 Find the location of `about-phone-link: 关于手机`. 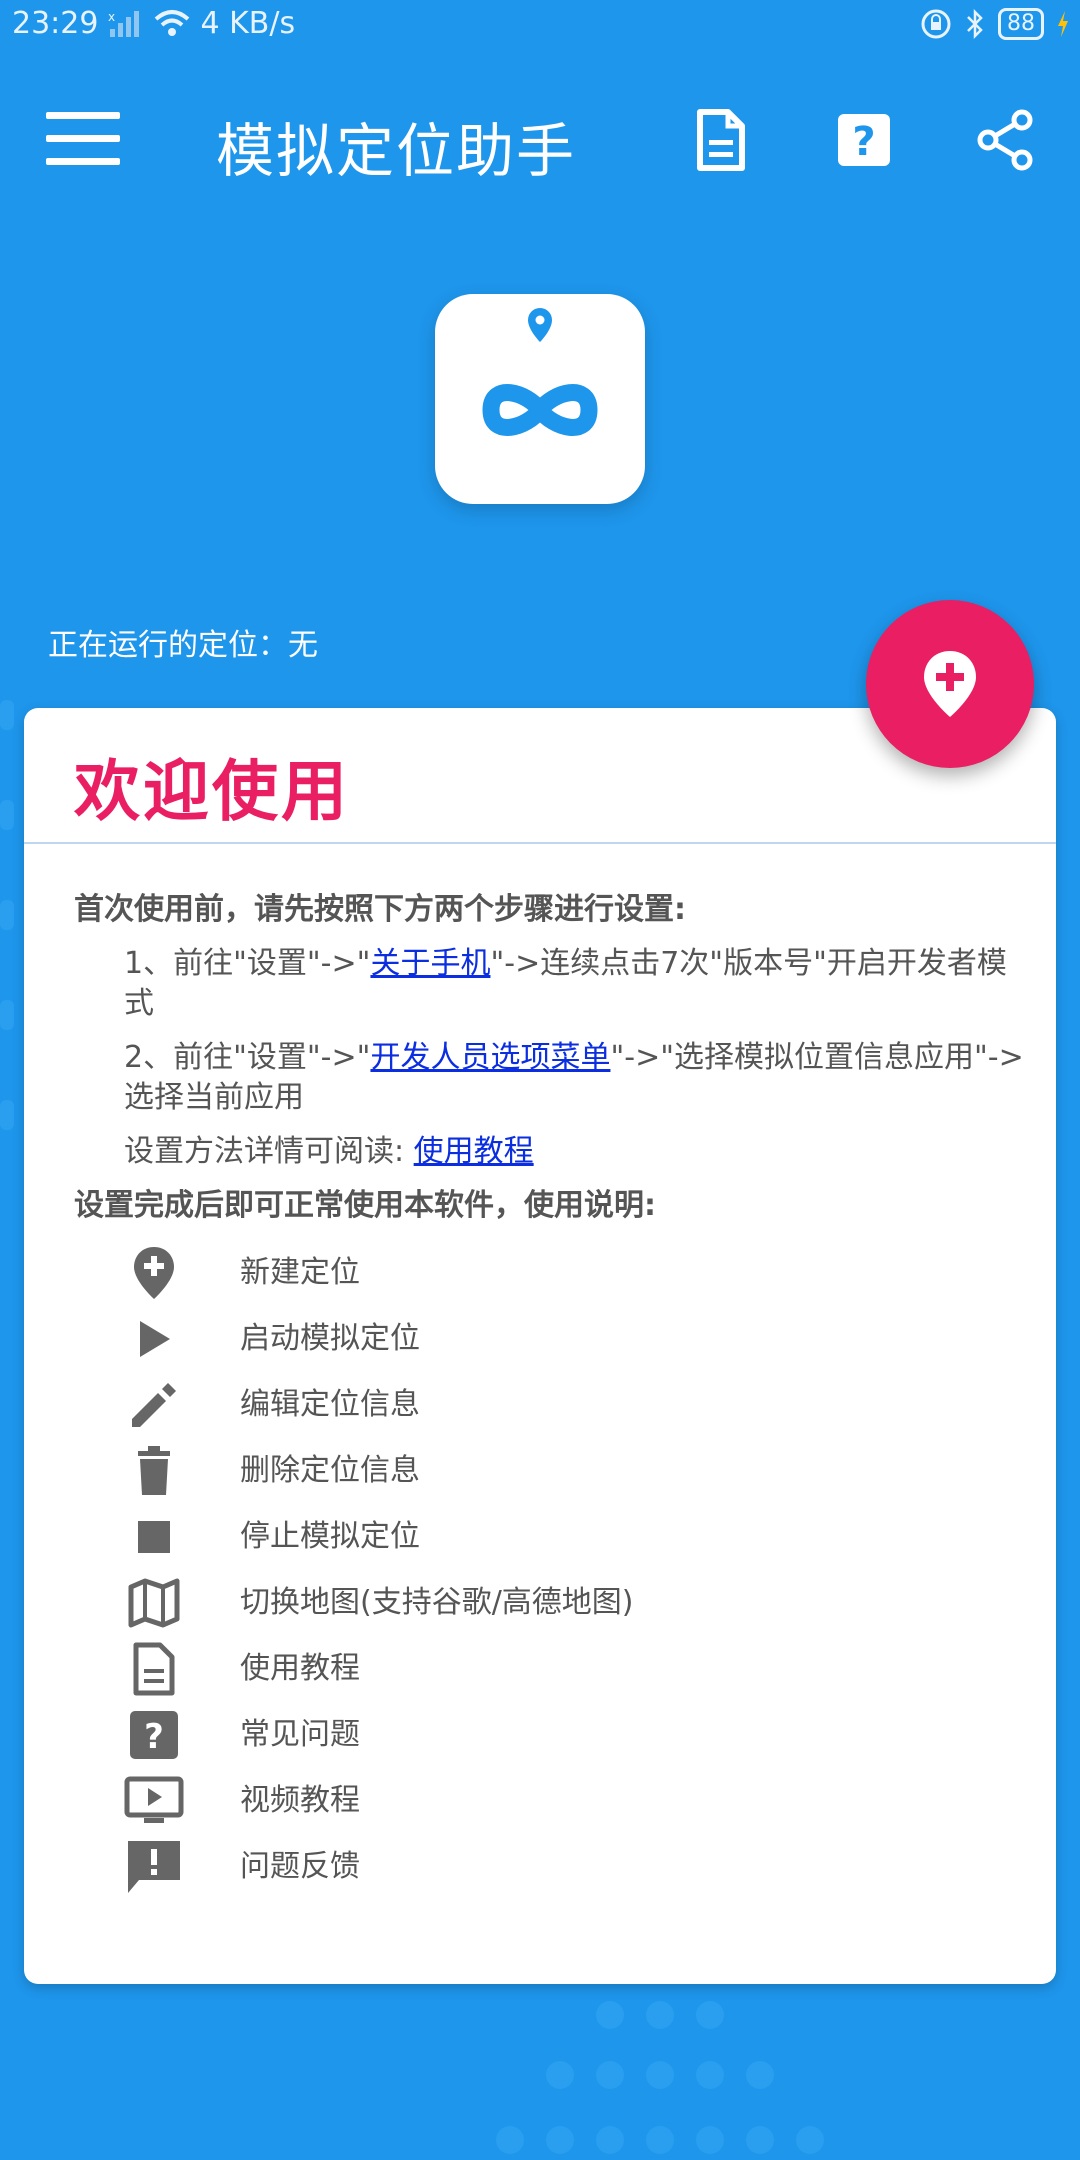

about-phone-link: 关于手机 is located at coordinates (430, 963).